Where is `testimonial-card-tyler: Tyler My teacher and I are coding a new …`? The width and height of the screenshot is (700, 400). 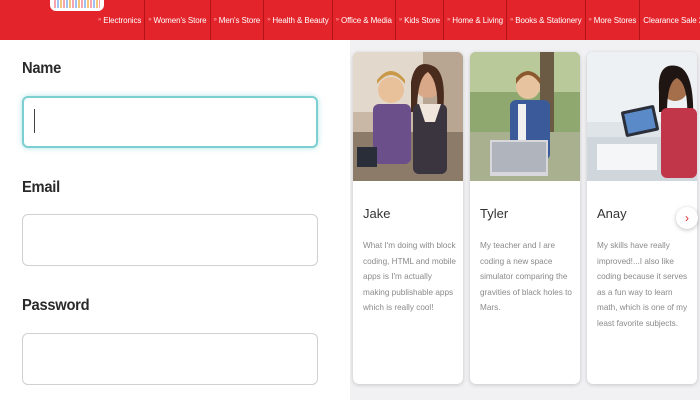 testimonial-card-tyler: Tyler My teacher and I are coding a new … is located at coordinates (525, 218).